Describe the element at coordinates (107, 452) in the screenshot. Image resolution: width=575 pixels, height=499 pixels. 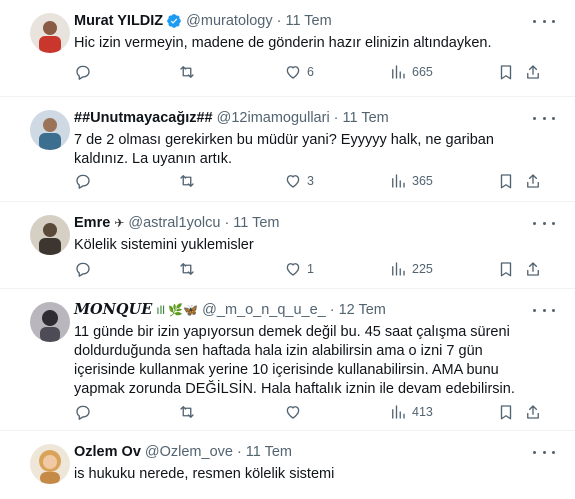
I see `author-name: Ozlem Ov` at that location.